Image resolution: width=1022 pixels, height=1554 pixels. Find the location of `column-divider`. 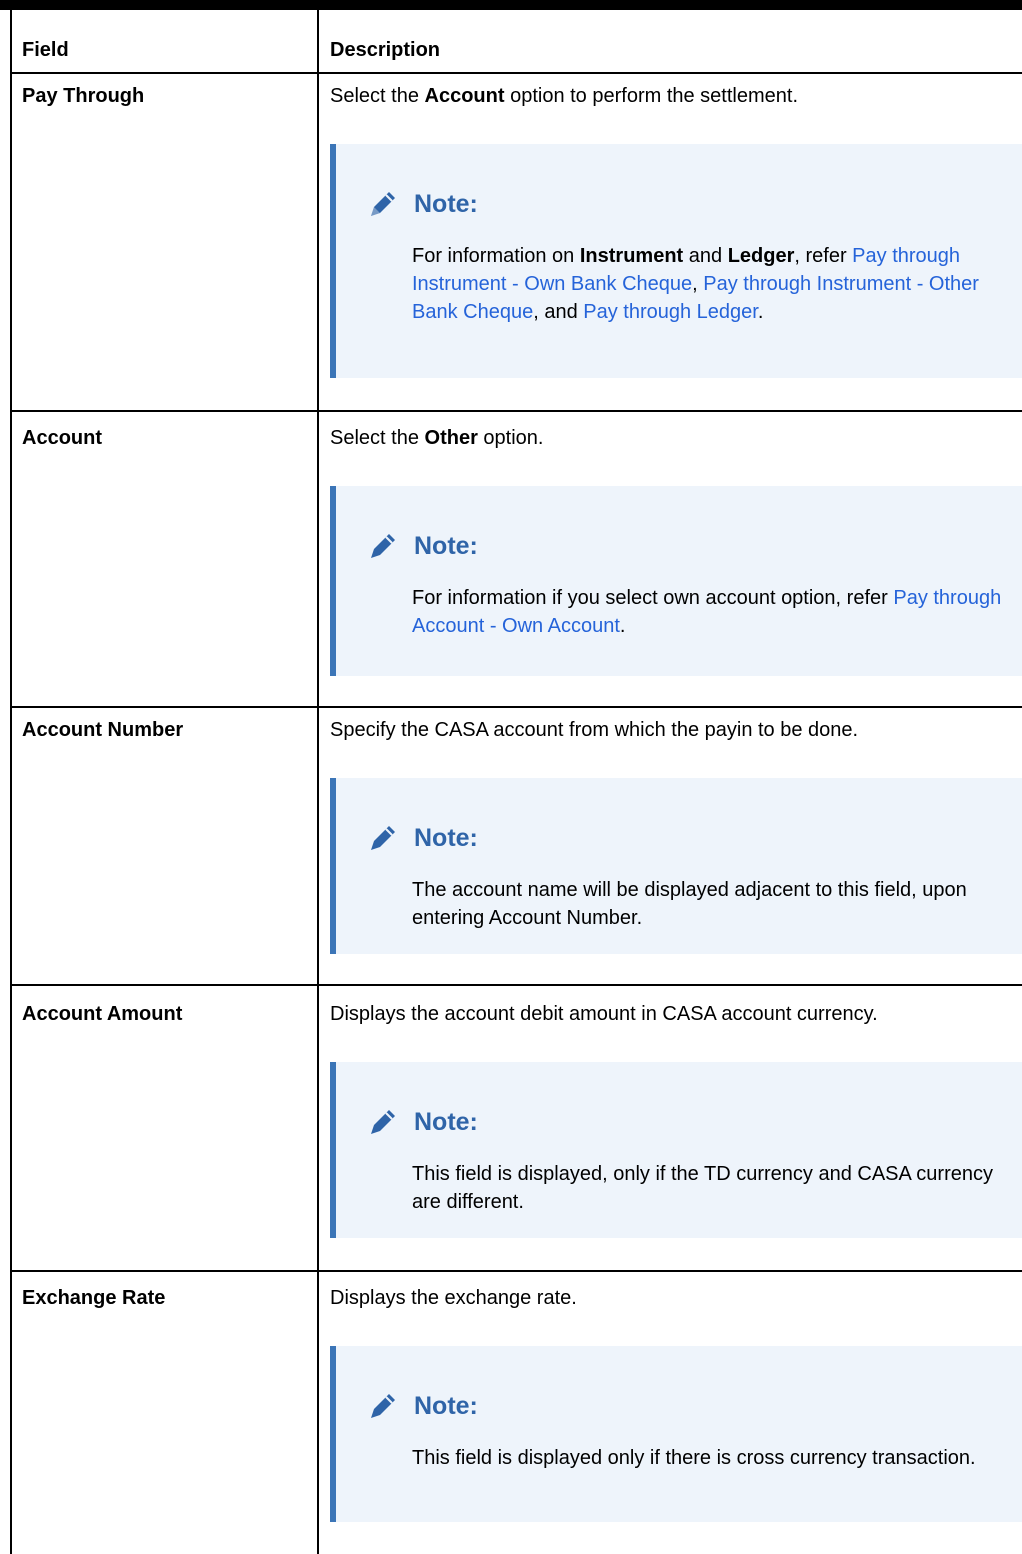

column-divider is located at coordinates (318, 782).